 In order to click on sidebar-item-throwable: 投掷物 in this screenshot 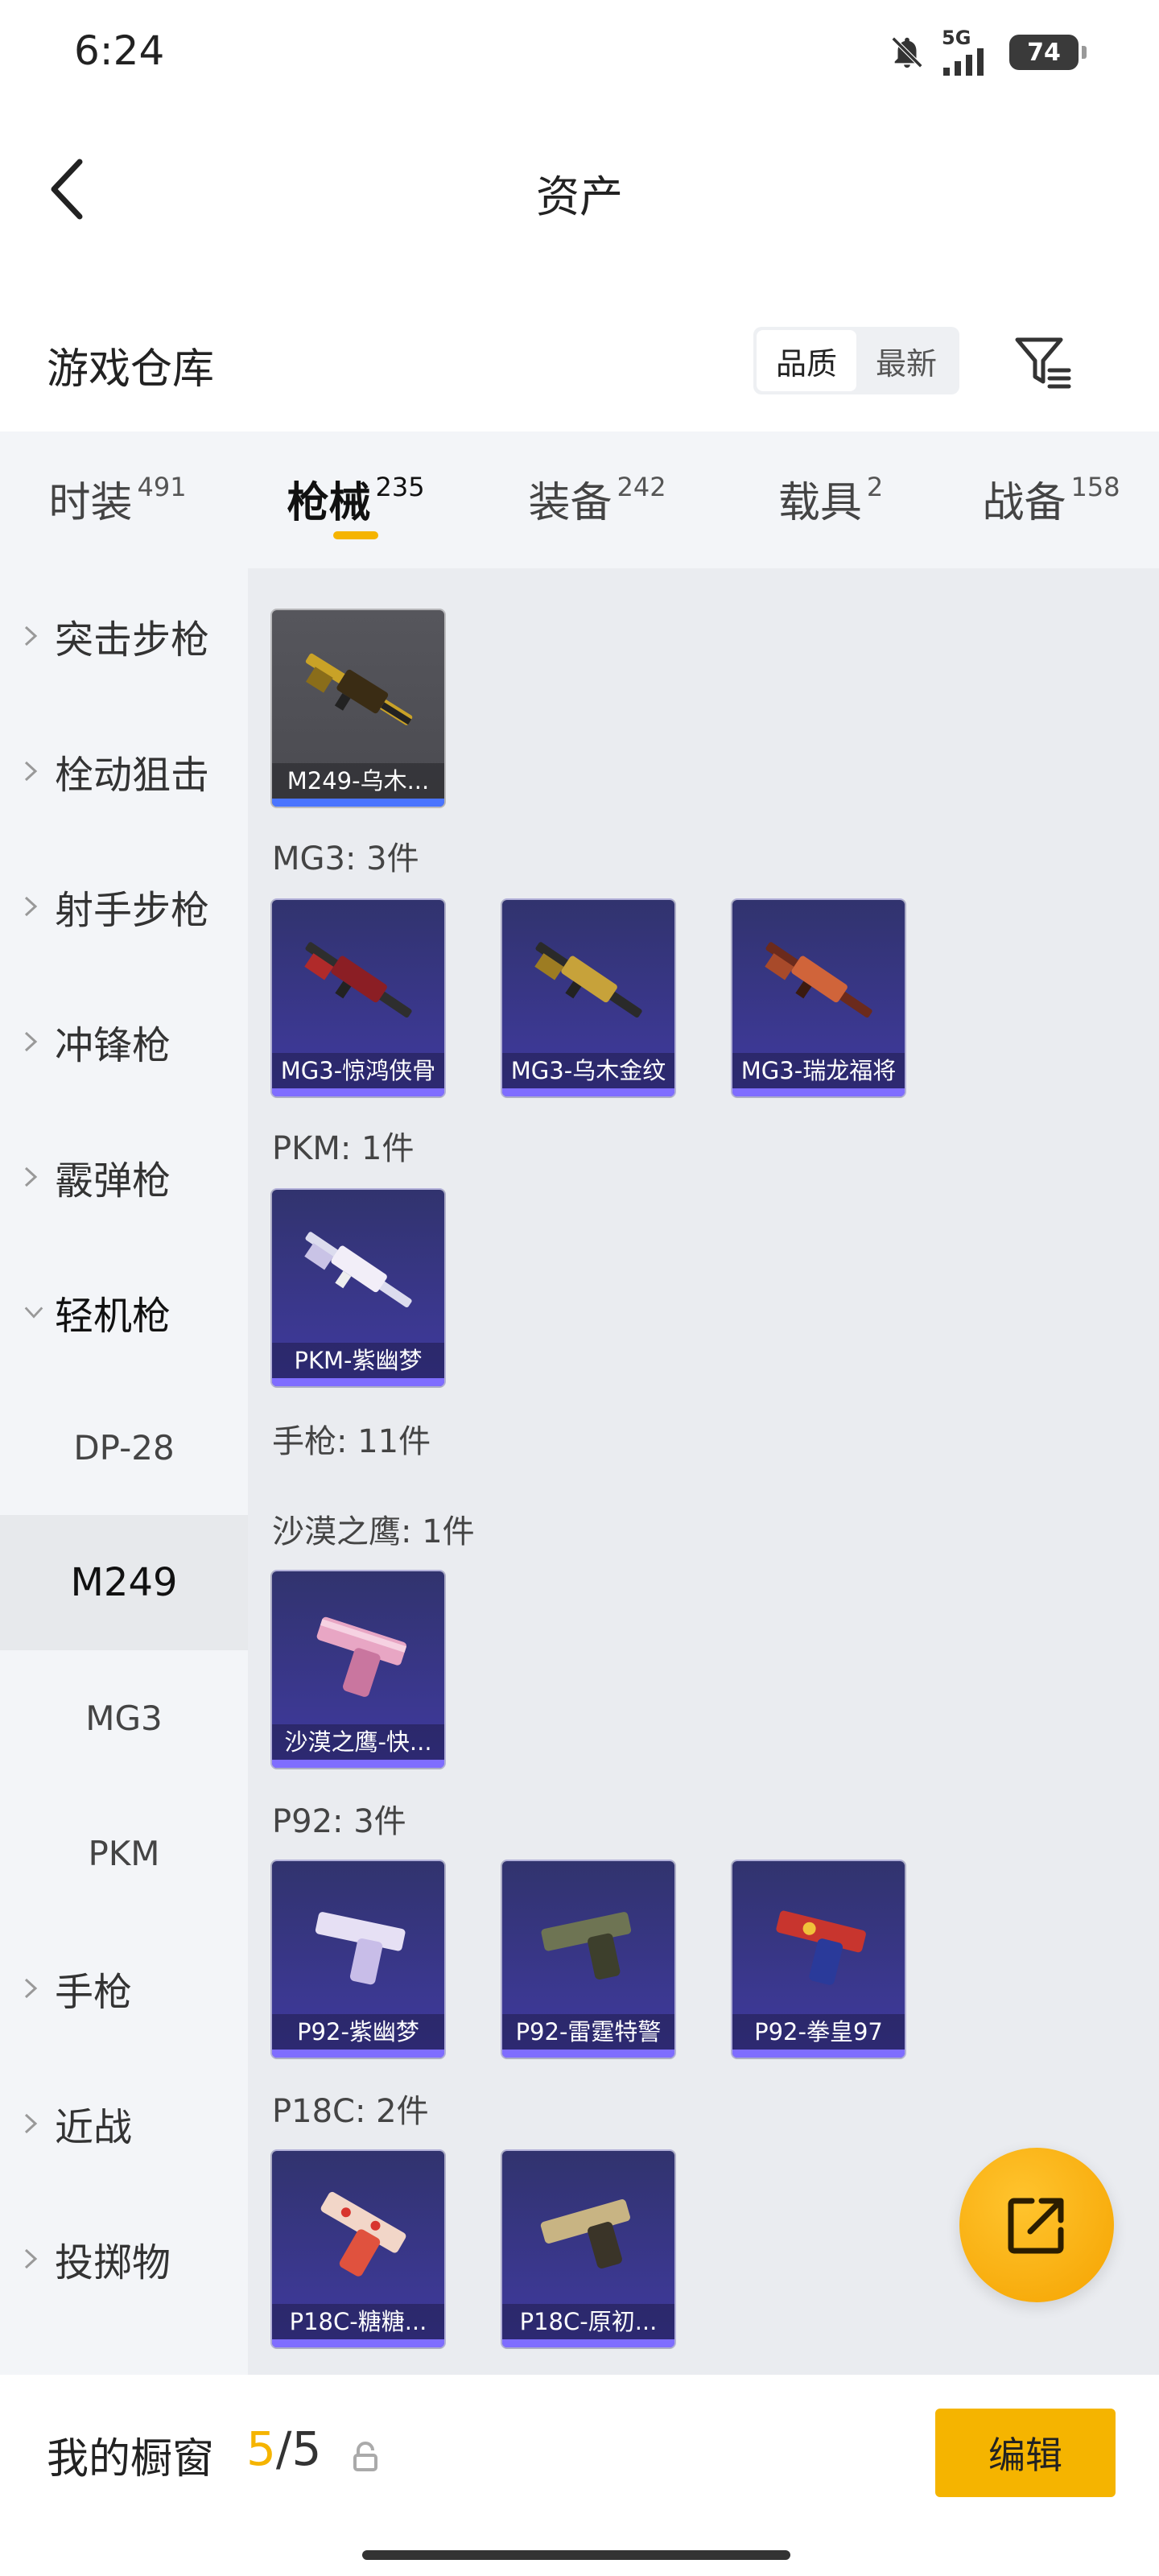, I will do `click(124, 2258)`.